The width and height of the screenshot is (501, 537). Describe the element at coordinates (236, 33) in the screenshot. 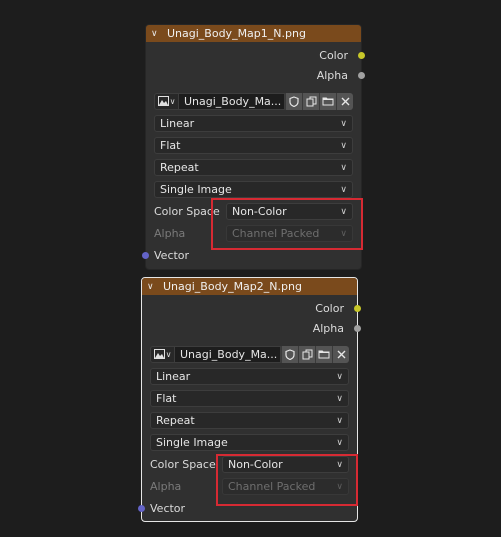

I see `node-title: Unagi_Body_Map1_N.png` at that location.